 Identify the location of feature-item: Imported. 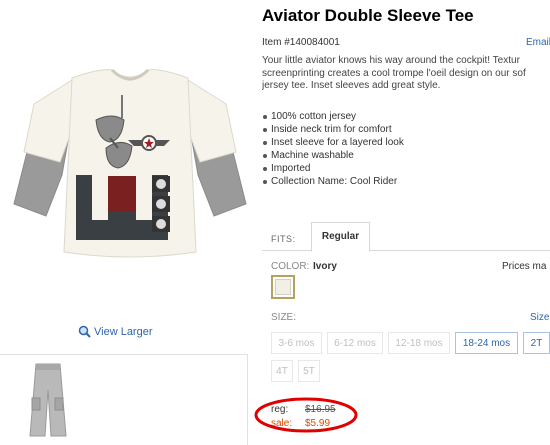
(406, 168).